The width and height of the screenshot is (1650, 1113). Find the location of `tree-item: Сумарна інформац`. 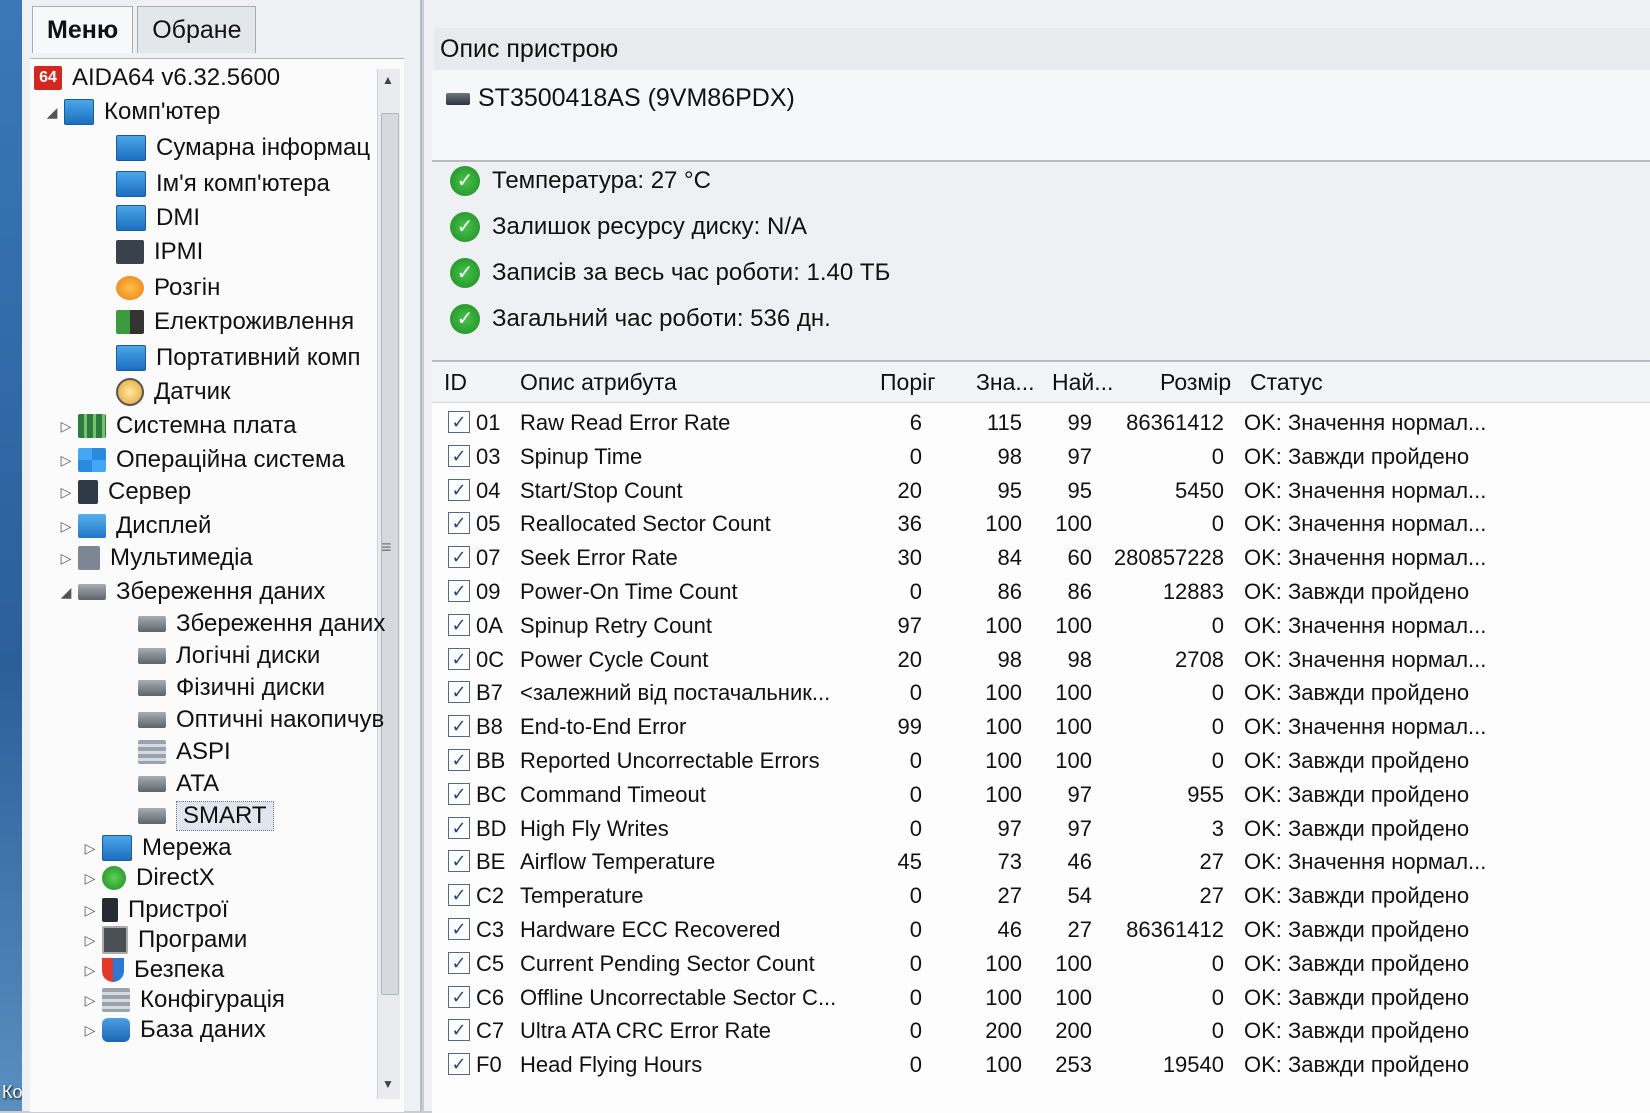

tree-item: Сумарна інформац is located at coordinates (233, 148).